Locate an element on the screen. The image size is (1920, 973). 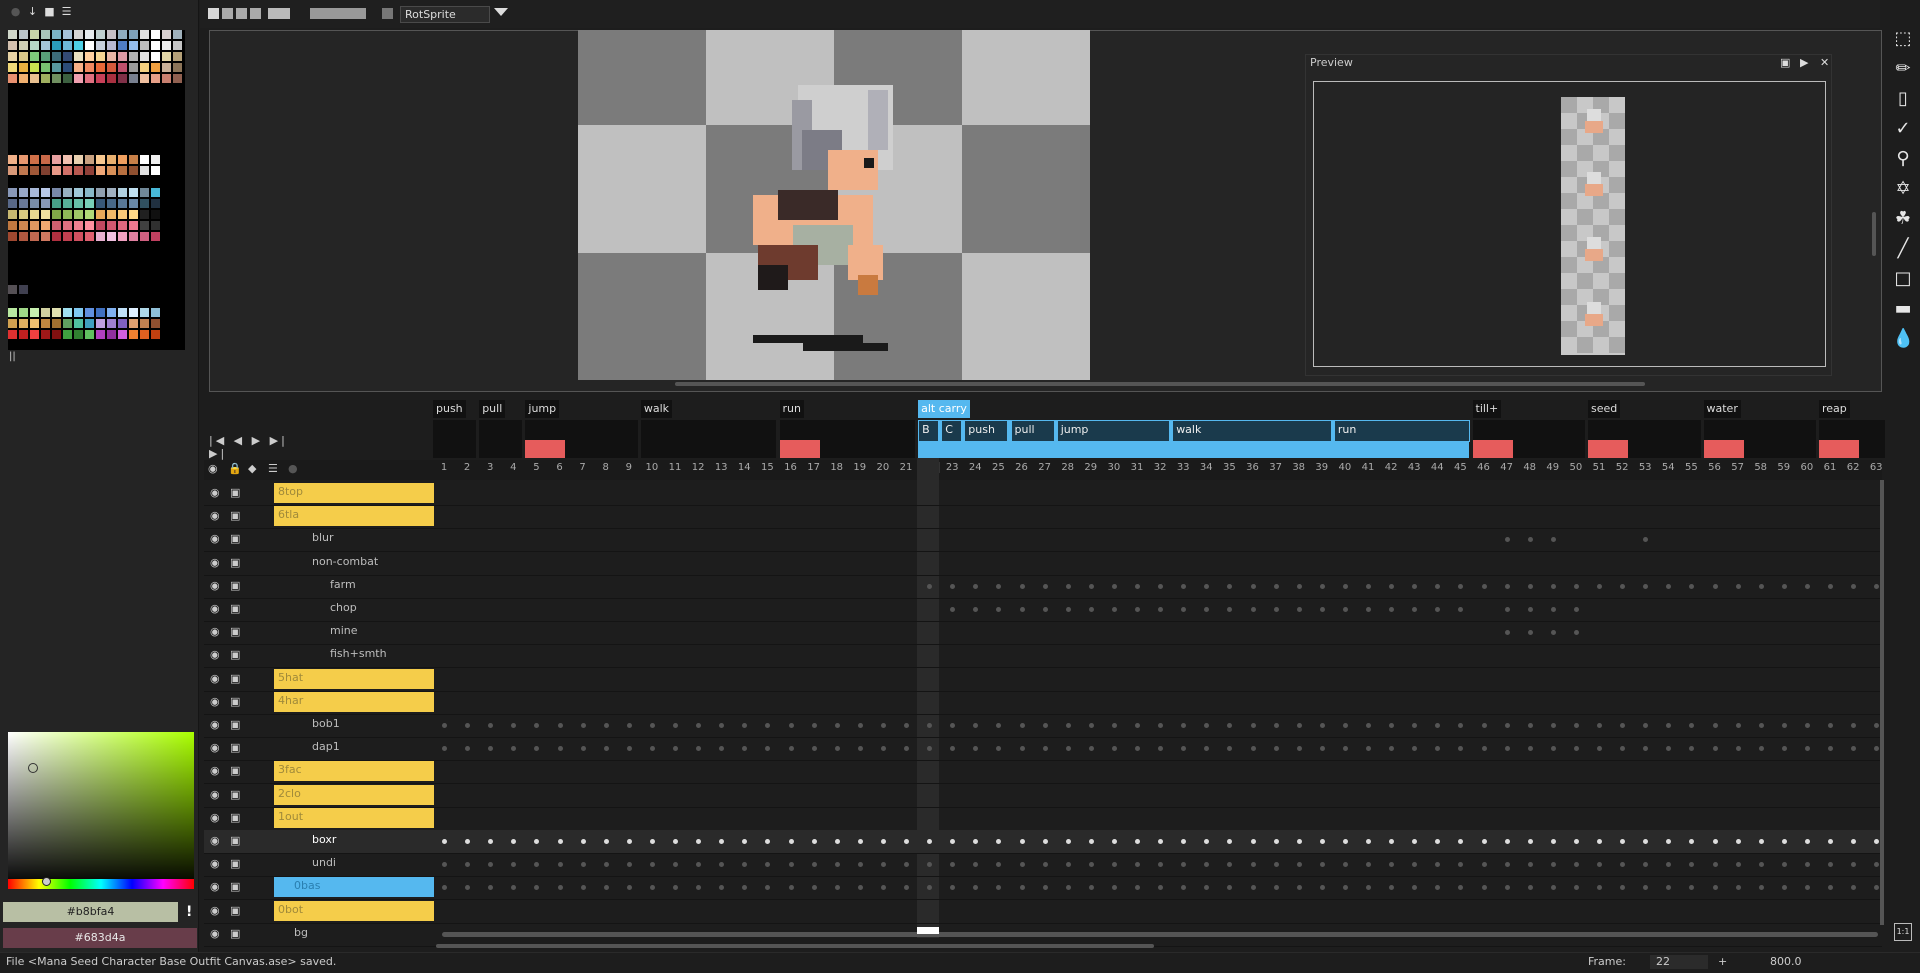
layer-name: 5hat is located at coordinates (290, 677).